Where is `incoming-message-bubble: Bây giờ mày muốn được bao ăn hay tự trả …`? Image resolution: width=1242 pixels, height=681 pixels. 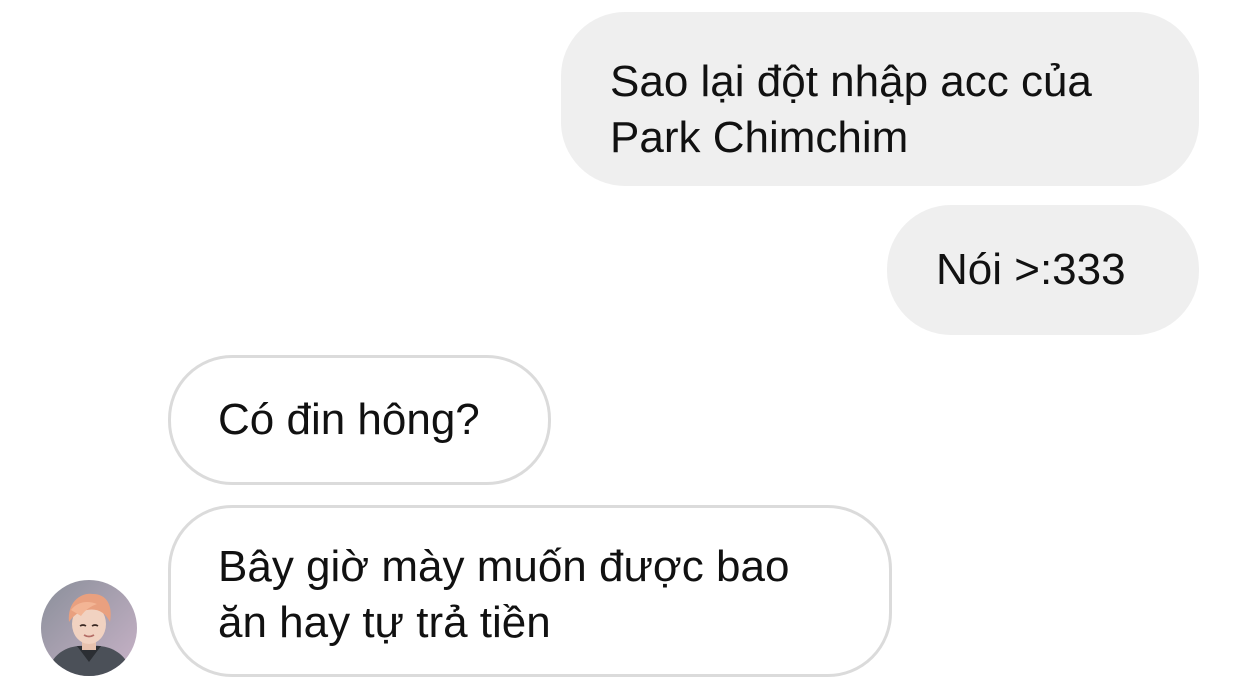
incoming-message-bubble: Bây giờ mày muốn được bao ăn hay tự trả … is located at coordinates (530, 591).